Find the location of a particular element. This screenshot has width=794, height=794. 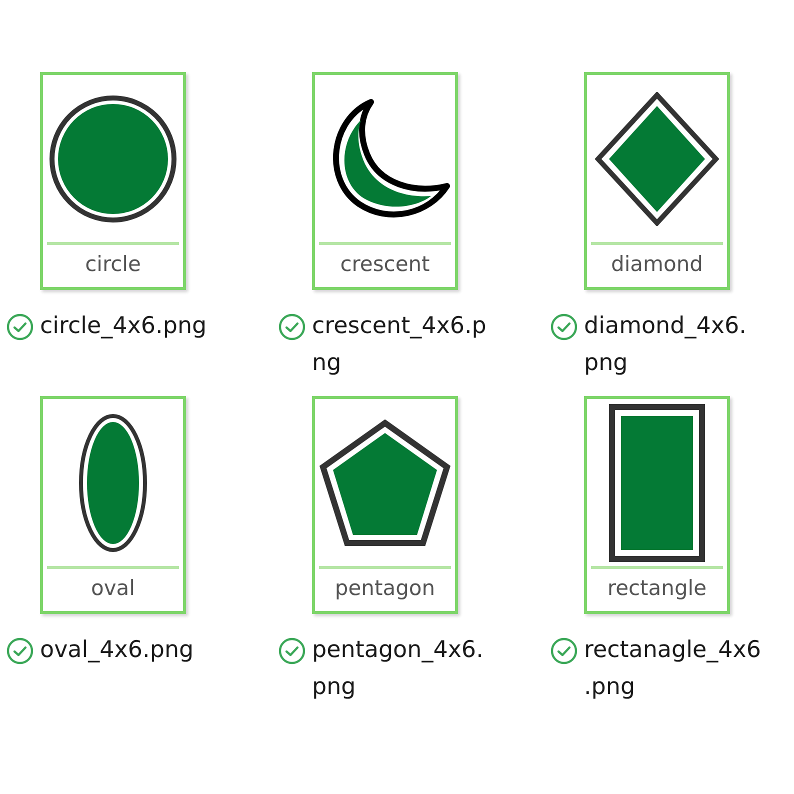

file-name: diamond_4x6. png is located at coordinates (665, 345).